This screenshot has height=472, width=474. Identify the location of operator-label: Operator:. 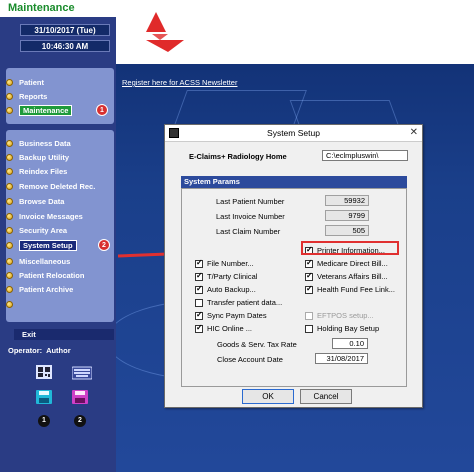
(25, 350).